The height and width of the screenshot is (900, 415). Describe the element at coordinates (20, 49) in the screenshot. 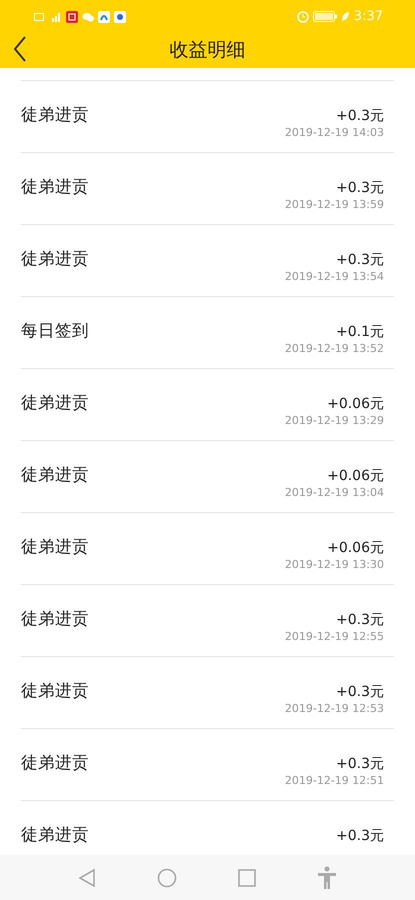

I see `back-button` at that location.